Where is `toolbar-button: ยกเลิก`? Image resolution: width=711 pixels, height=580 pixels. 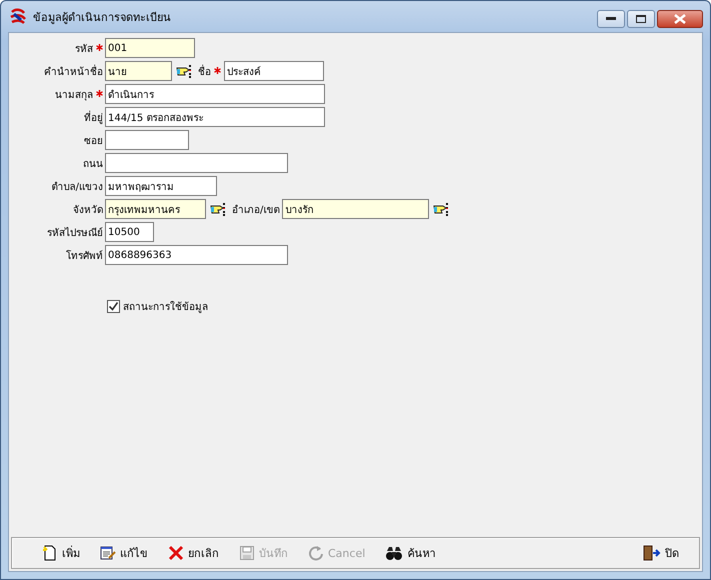 toolbar-button: ยกเลิก is located at coordinates (193, 553).